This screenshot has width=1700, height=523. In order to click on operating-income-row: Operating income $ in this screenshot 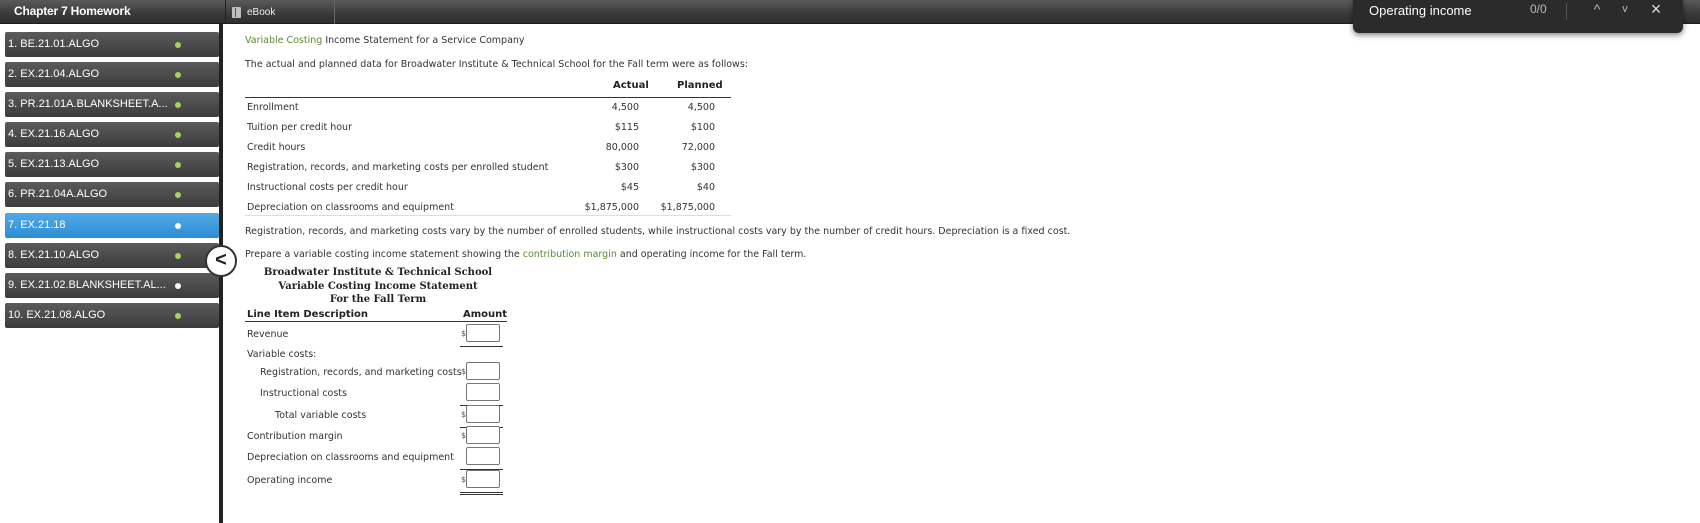, I will do `click(376, 480)`.